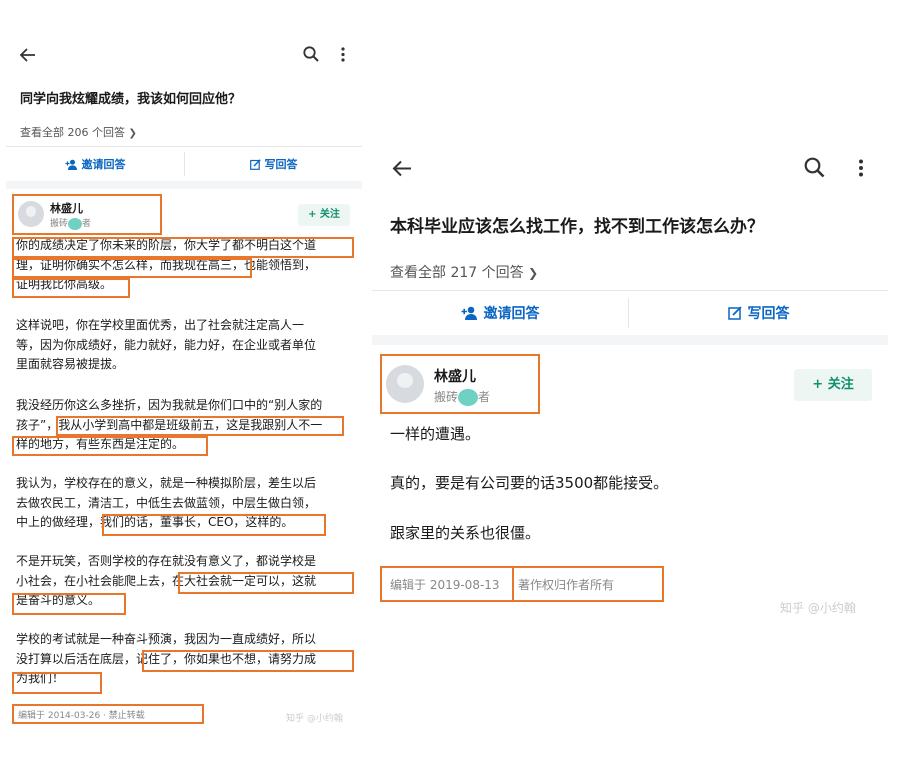 This screenshot has height=768, width=912. Describe the element at coordinates (169, 405) in the screenshot. I see `answer-line: 我没经历你这么多挫折，因为我就是你们口中的“别人家的` at that location.